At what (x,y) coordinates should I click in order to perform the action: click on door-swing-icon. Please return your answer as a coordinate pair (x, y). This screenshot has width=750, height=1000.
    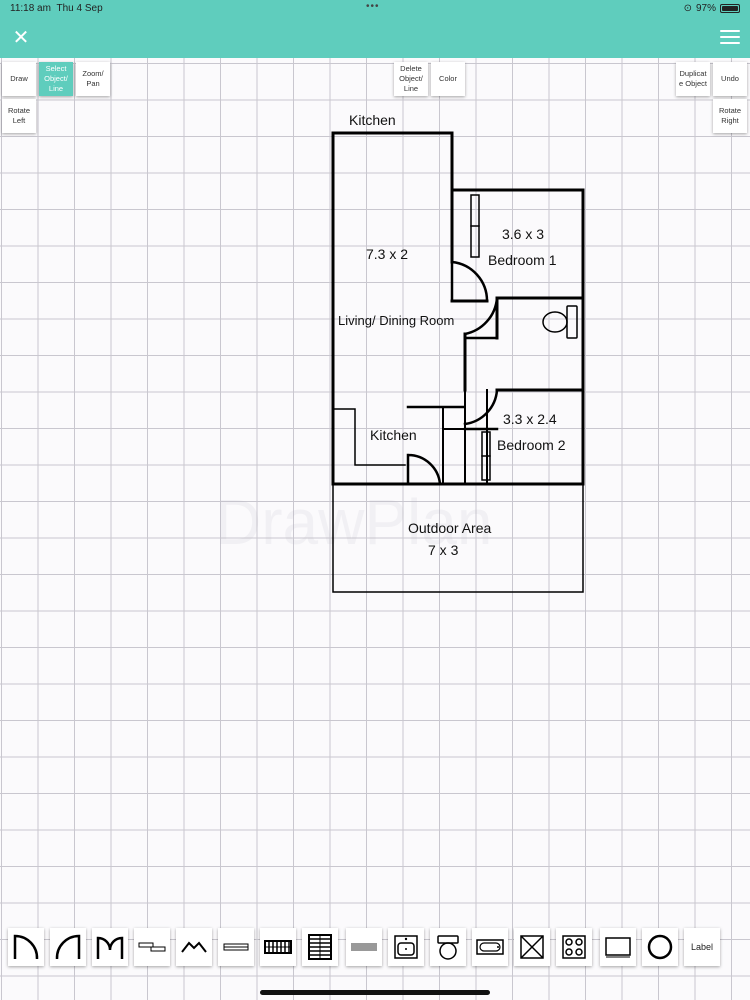
    Looking at the image, I should click on (68, 947).